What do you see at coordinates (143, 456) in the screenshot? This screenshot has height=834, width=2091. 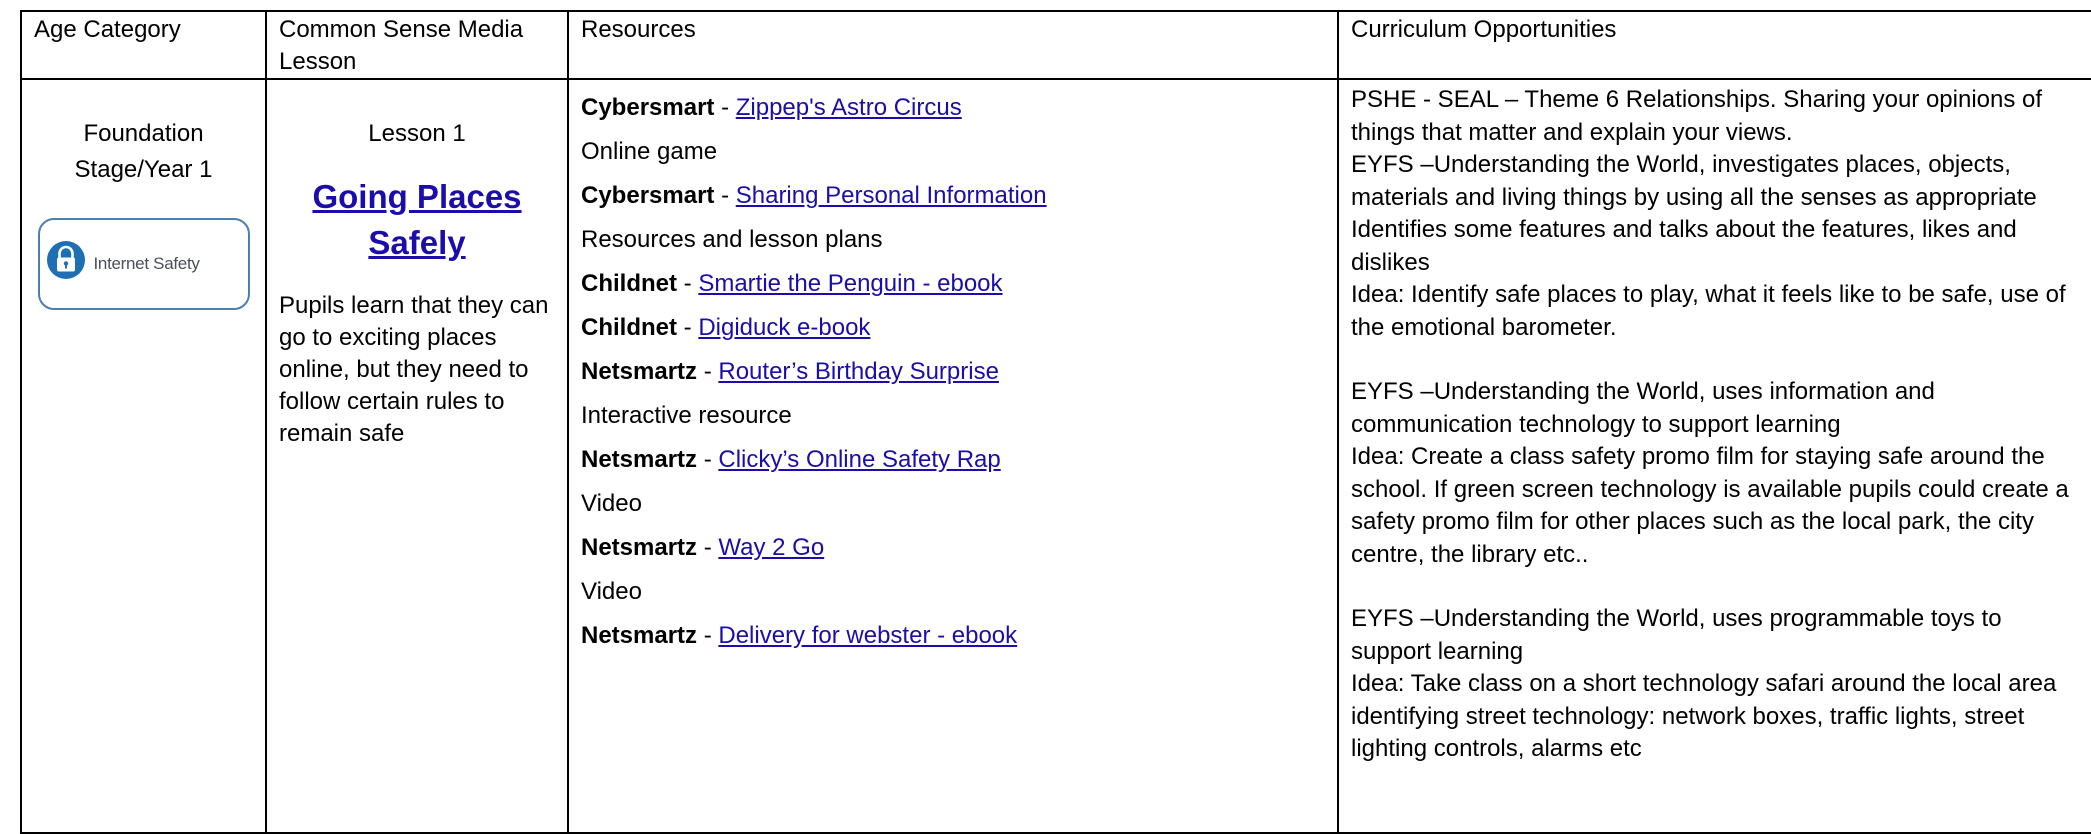 I see `age-cell: Foundation Stage/Year 1 Internet Safety` at bounding box center [143, 456].